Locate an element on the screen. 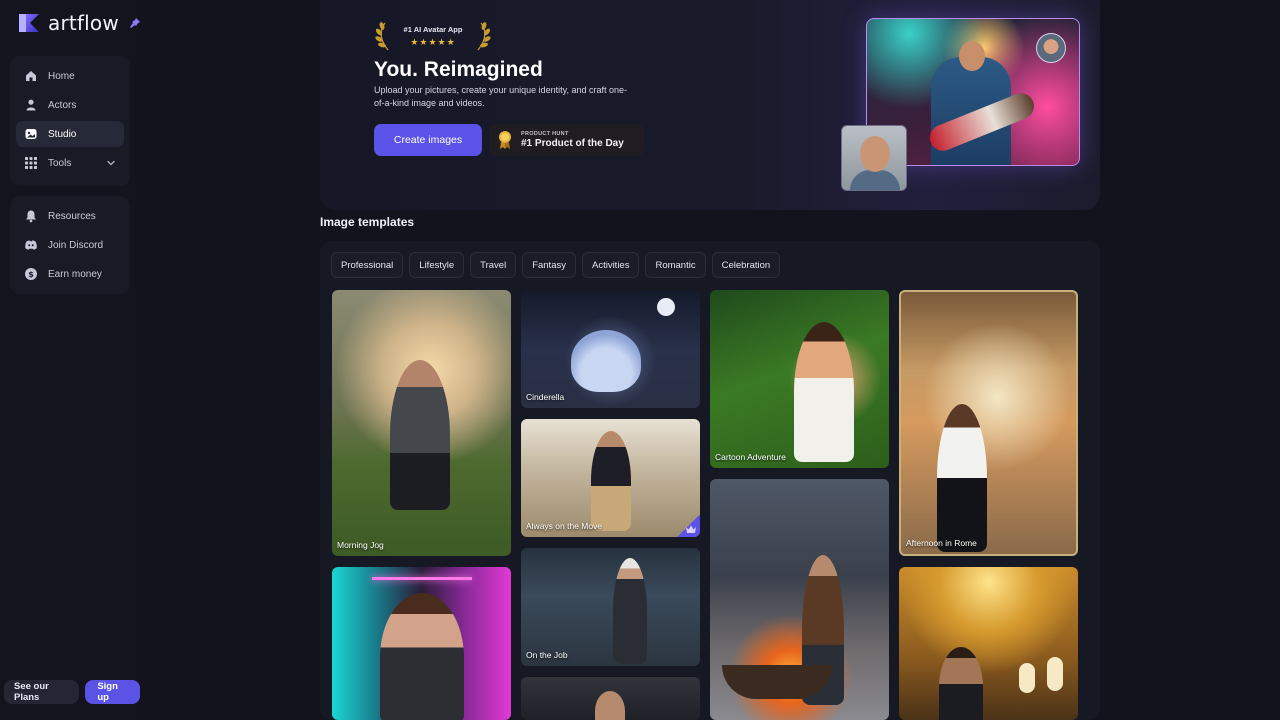 The width and height of the screenshot is (1280, 720). chevron-down-icon is located at coordinates (111, 163).